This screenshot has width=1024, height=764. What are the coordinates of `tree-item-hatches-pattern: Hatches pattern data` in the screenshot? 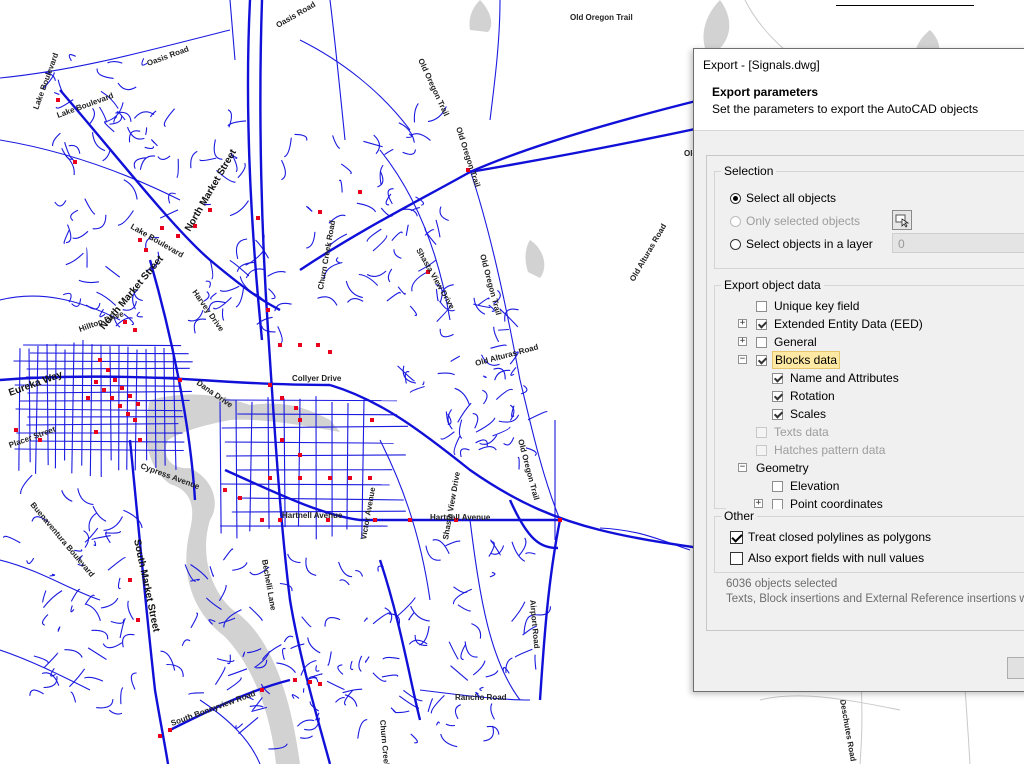 It's located at (821, 450).